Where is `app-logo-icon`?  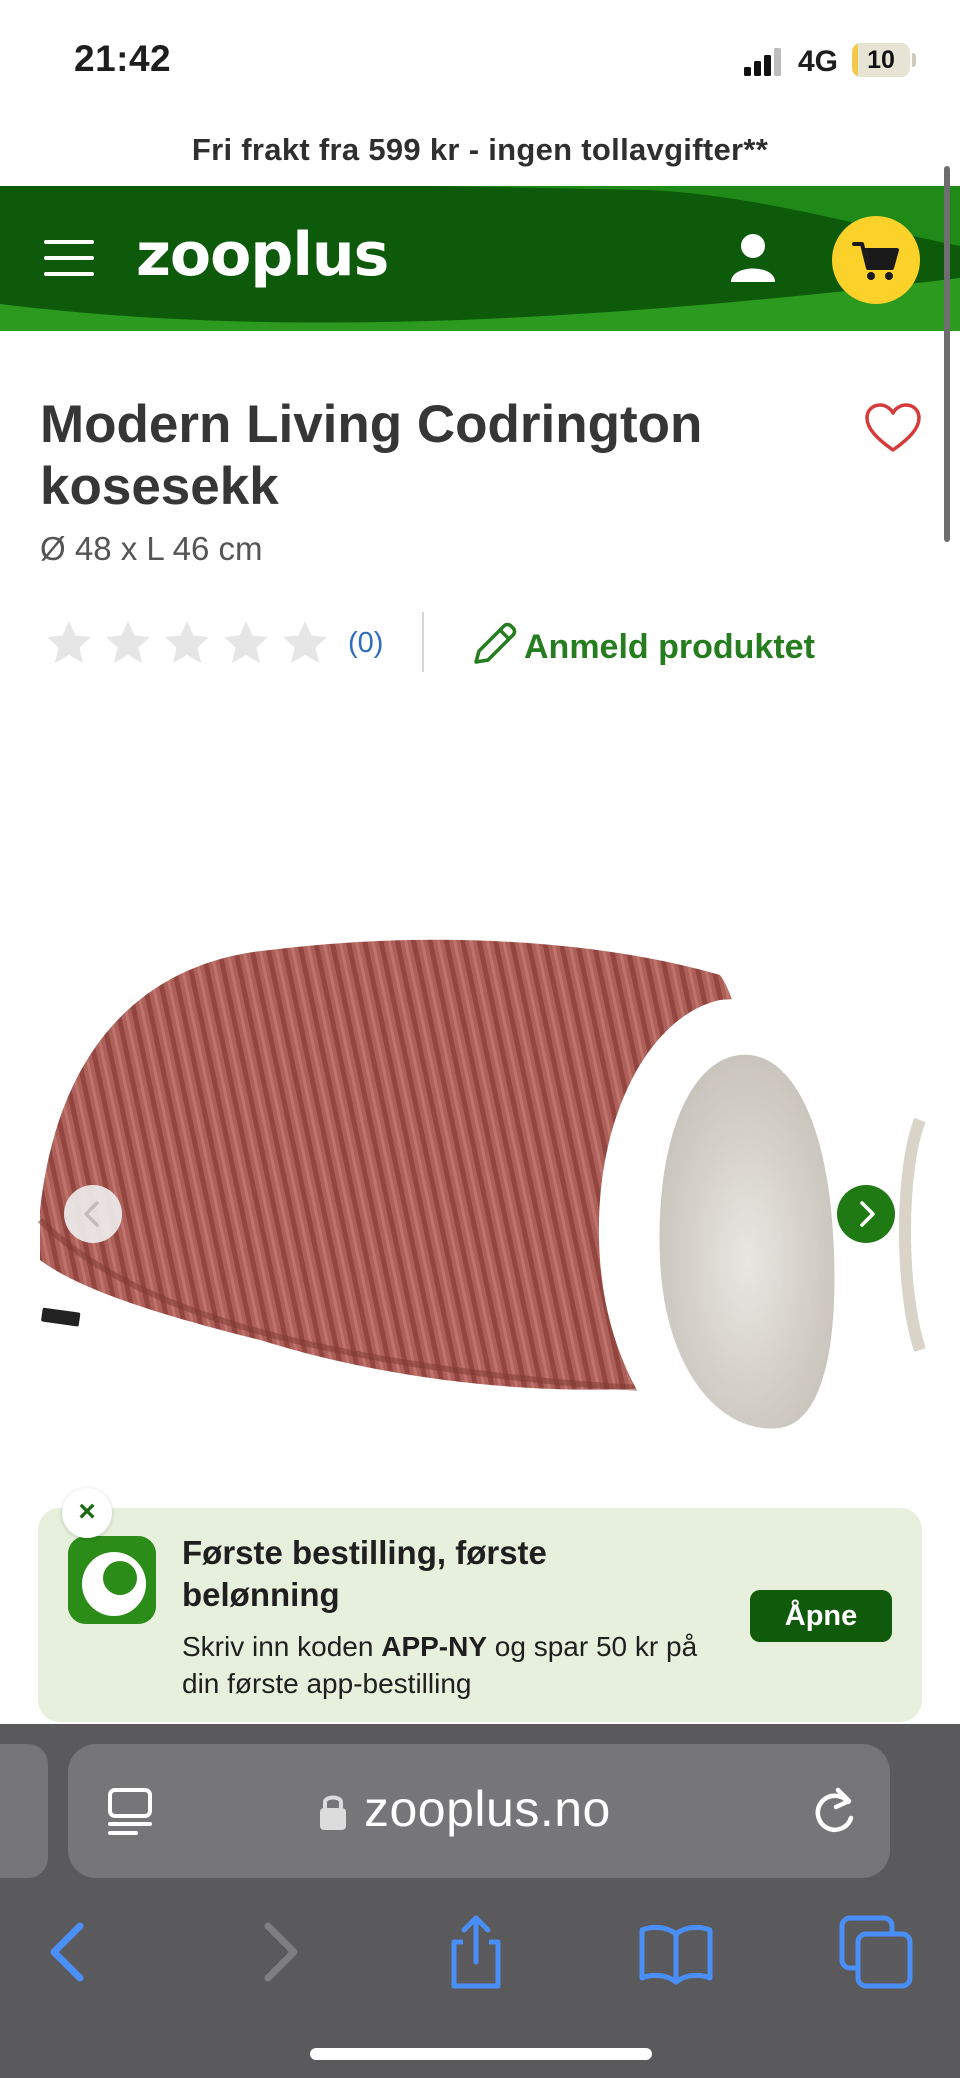 app-logo-icon is located at coordinates (112, 1580).